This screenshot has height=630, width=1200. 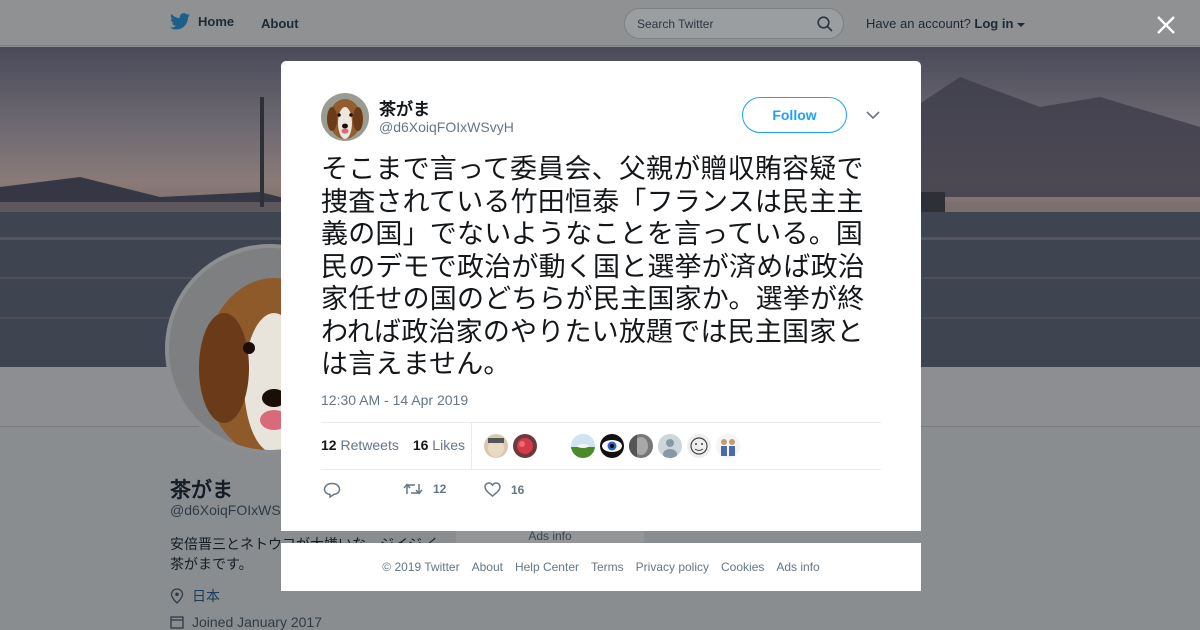 I want to click on nav-about: About, so click(x=280, y=23).